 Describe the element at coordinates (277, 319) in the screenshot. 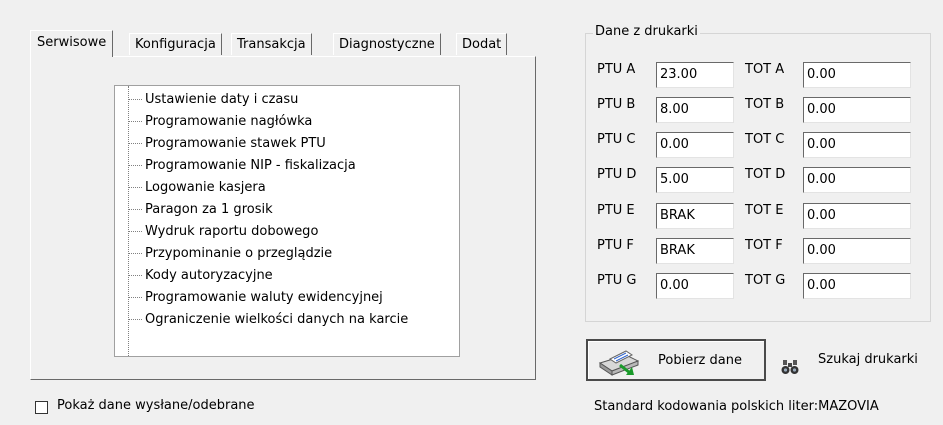

I see `list-item-label: Ograniczenie wielkości danych na karcie` at that location.